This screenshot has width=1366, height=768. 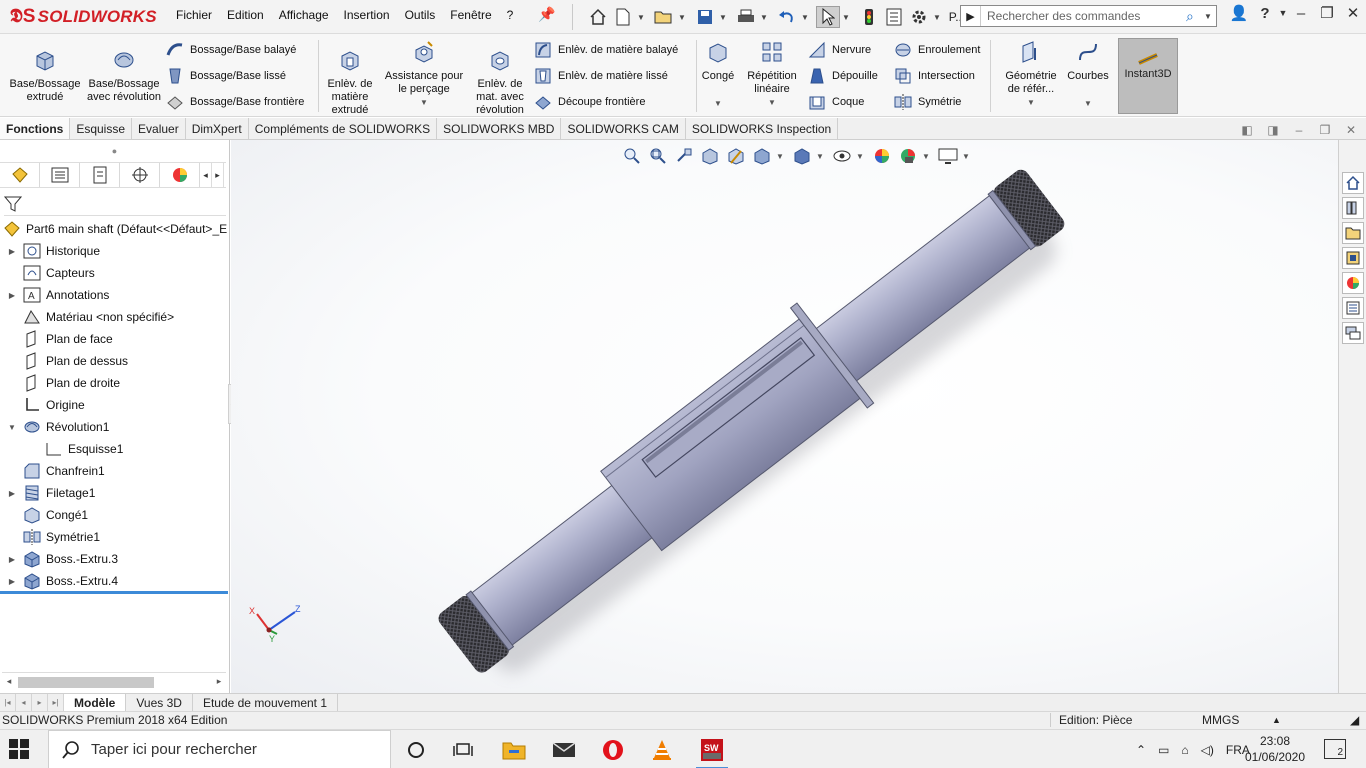 I want to click on mirror-button: Symétrie, so click(x=927, y=102).